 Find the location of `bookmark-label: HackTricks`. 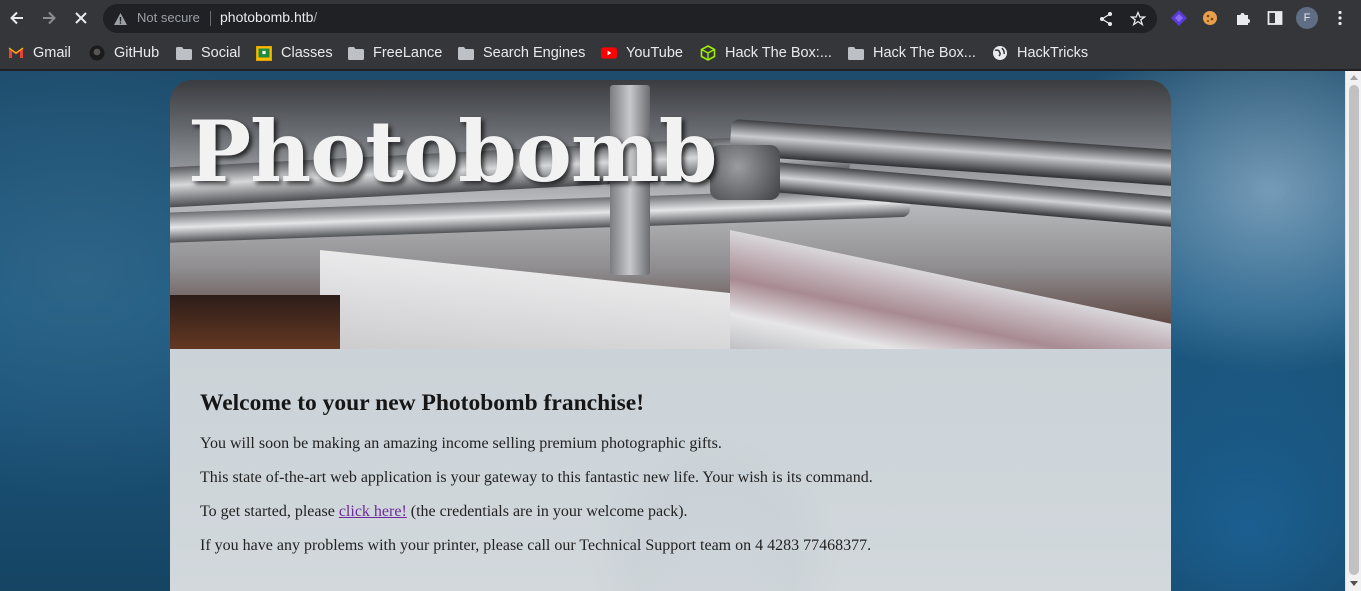

bookmark-label: HackTricks is located at coordinates (1053, 53).